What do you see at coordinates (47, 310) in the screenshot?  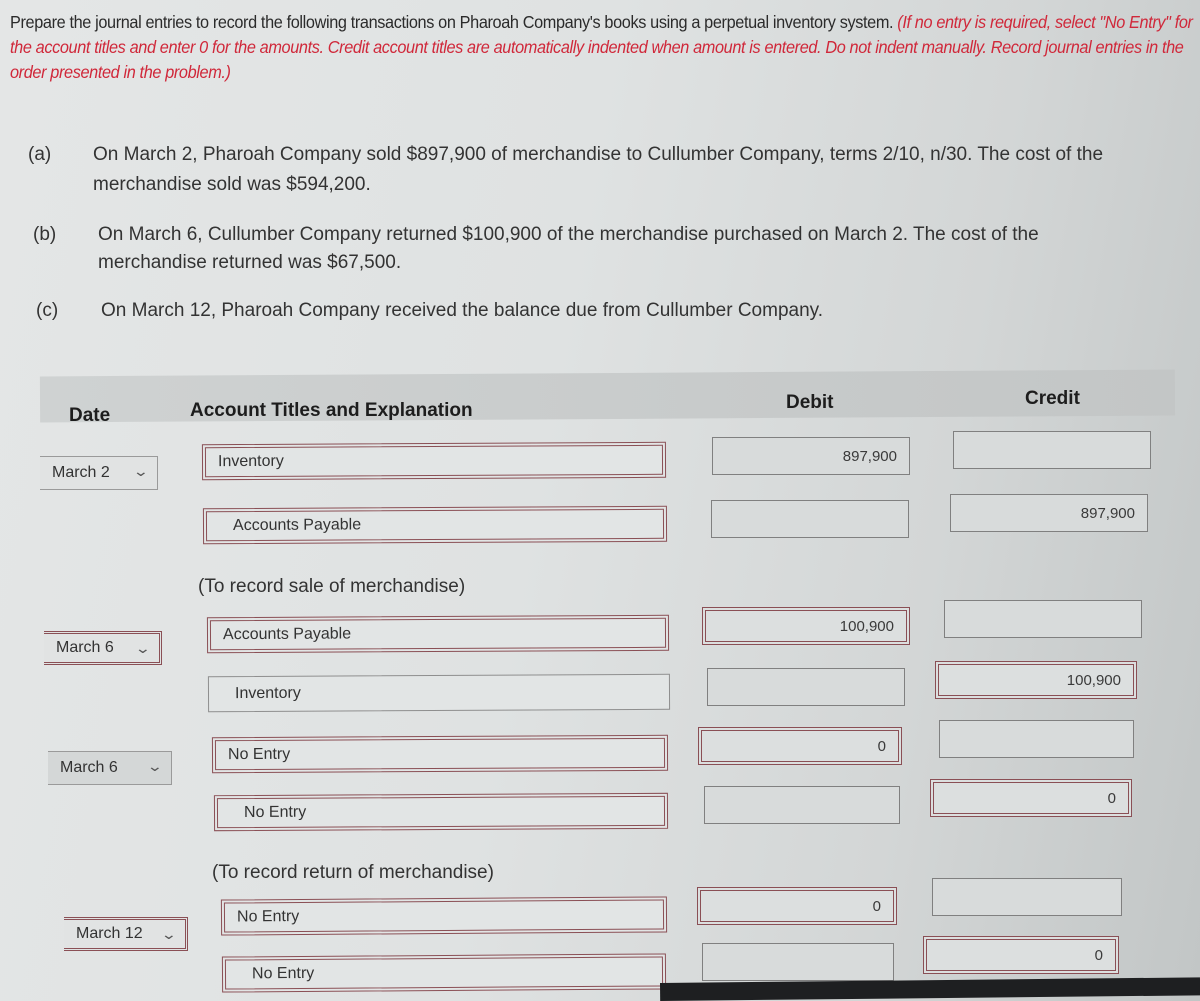 I see `transaction-letter: (c)` at bounding box center [47, 310].